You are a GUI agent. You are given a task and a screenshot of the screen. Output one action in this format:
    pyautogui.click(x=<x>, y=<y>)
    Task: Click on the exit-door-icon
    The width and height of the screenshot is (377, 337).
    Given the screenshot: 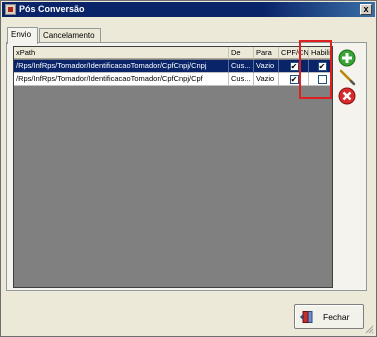 What is the action you would take?
    pyautogui.click(x=306, y=317)
    